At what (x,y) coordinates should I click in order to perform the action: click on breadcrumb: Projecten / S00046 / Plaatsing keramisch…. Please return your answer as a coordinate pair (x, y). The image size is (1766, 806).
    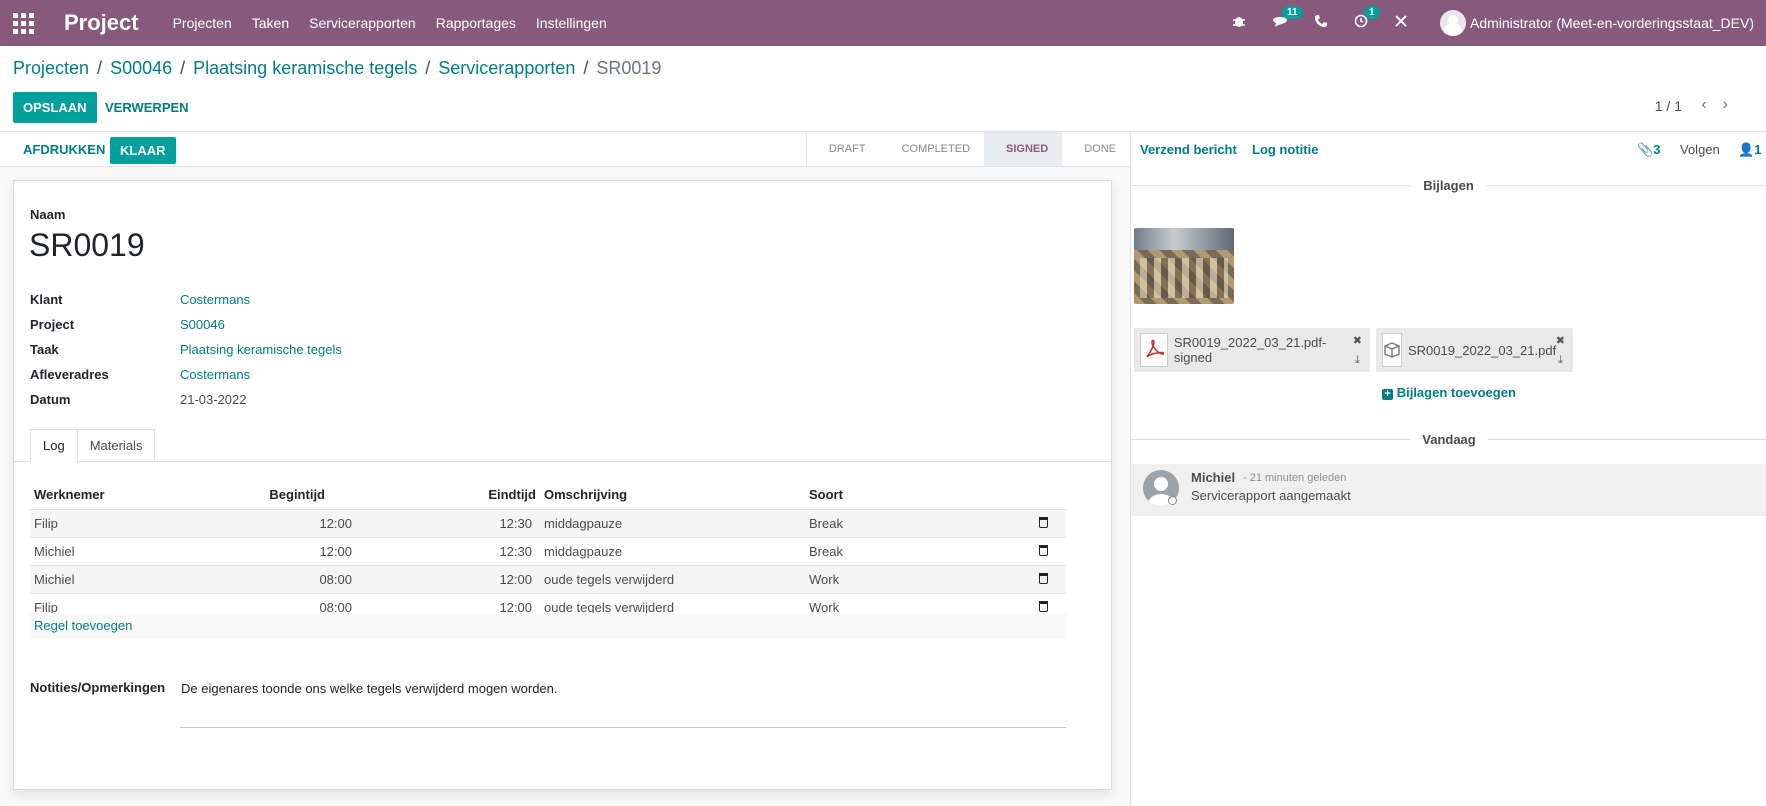
    Looking at the image, I should click on (337, 68).